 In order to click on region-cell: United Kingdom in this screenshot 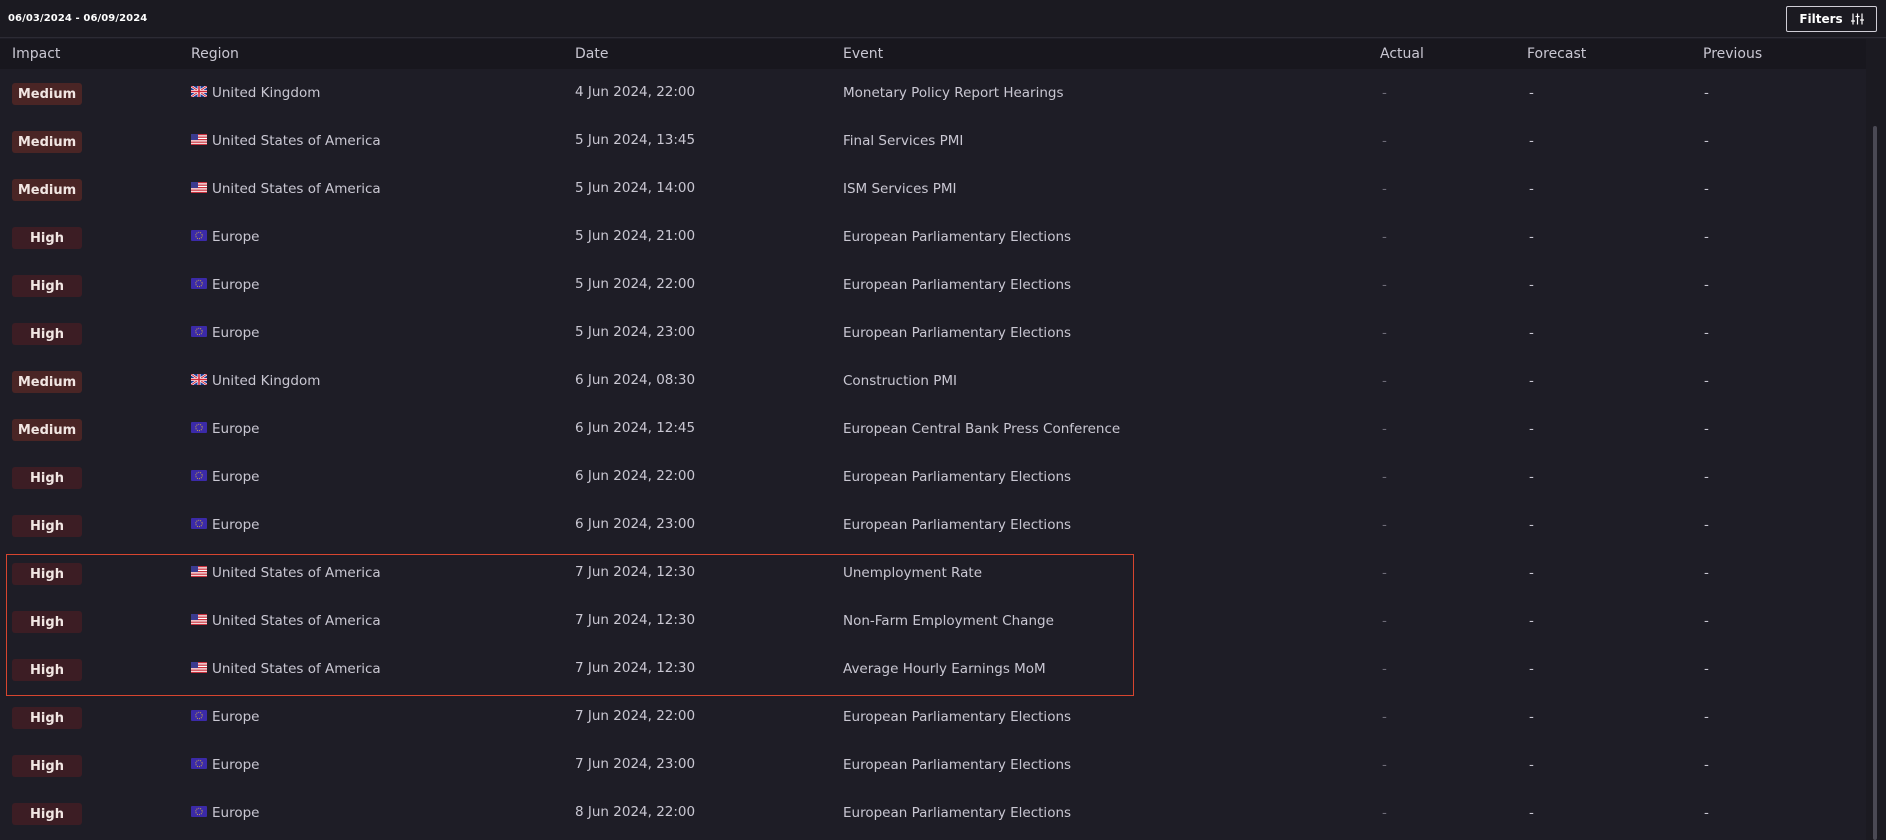, I will do `click(255, 93)`.